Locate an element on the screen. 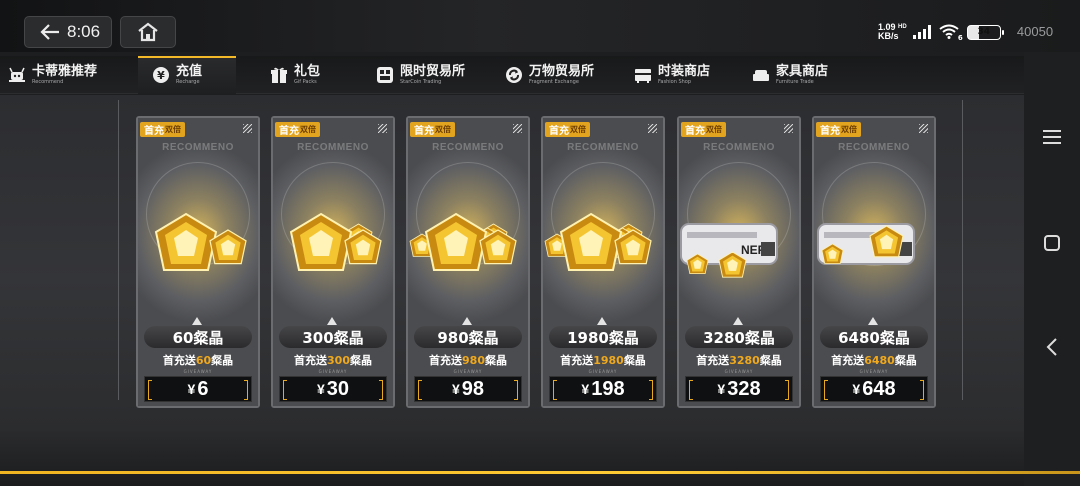 This screenshot has width=1080, height=486. back-chevron-icon is located at coordinates (1051, 347).